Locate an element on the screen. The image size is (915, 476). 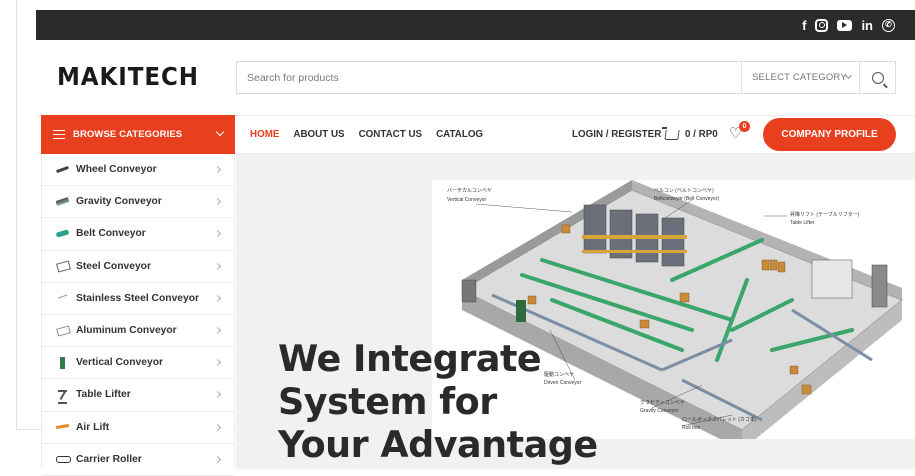
category-select-label: SELECT CATEGORY is located at coordinates (799, 77).